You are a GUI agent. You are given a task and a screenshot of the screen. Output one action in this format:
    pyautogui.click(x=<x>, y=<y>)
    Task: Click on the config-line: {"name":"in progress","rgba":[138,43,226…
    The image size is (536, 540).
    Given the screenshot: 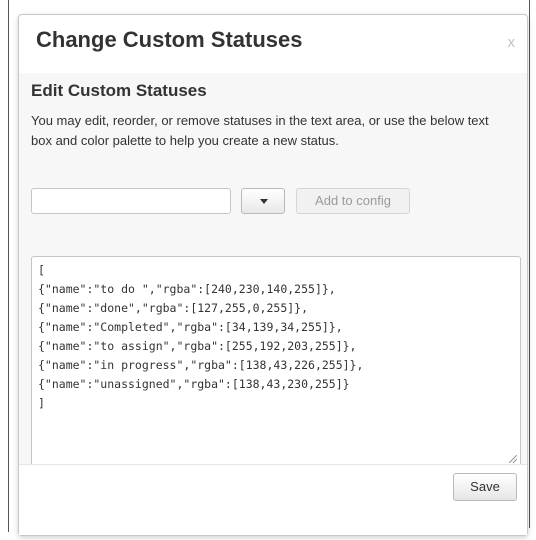 What is the action you would take?
    pyautogui.click(x=201, y=365)
    